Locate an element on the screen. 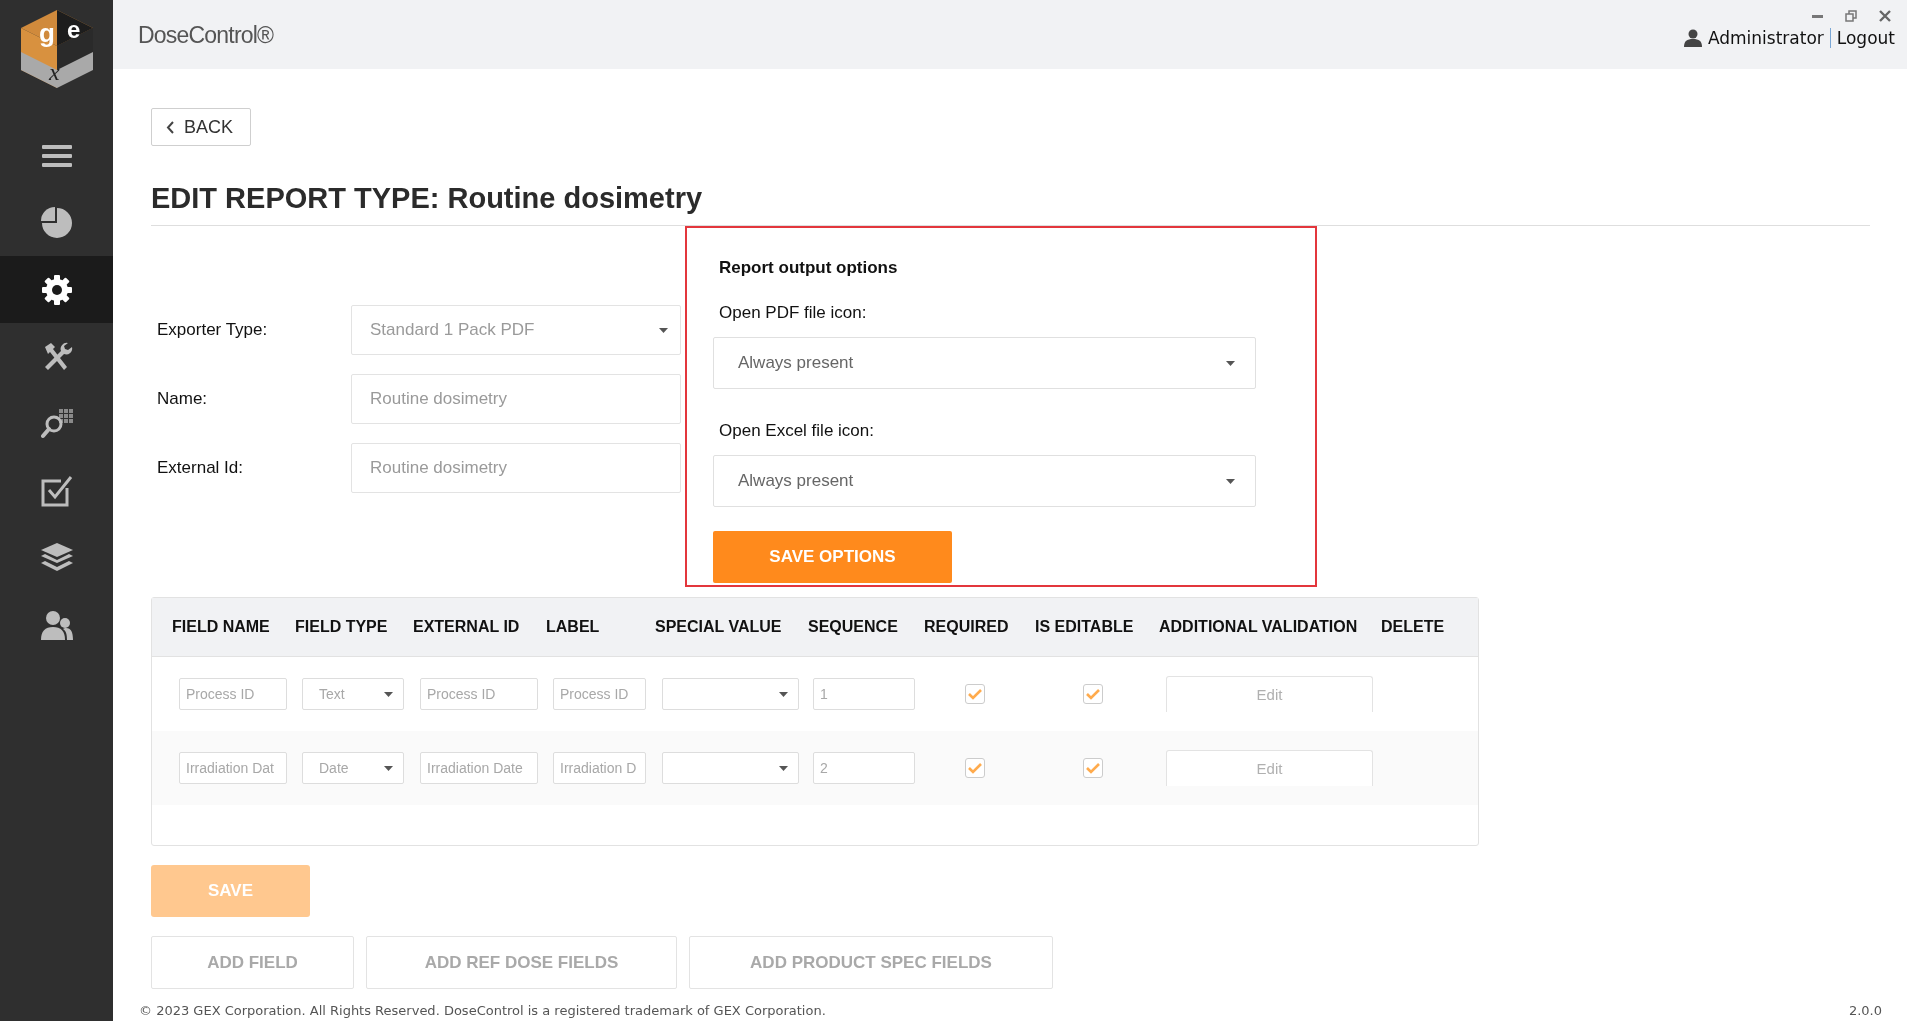  input-field: 1 is located at coordinates (864, 694).